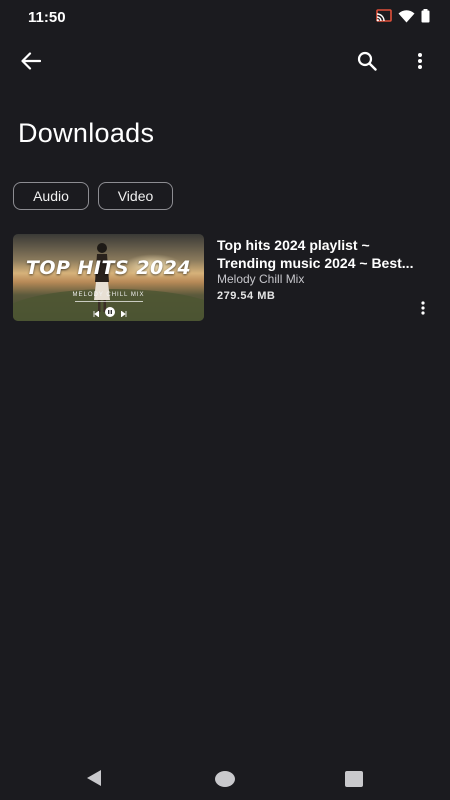  I want to click on download-artist: Melody Chill Mix, so click(261, 279).